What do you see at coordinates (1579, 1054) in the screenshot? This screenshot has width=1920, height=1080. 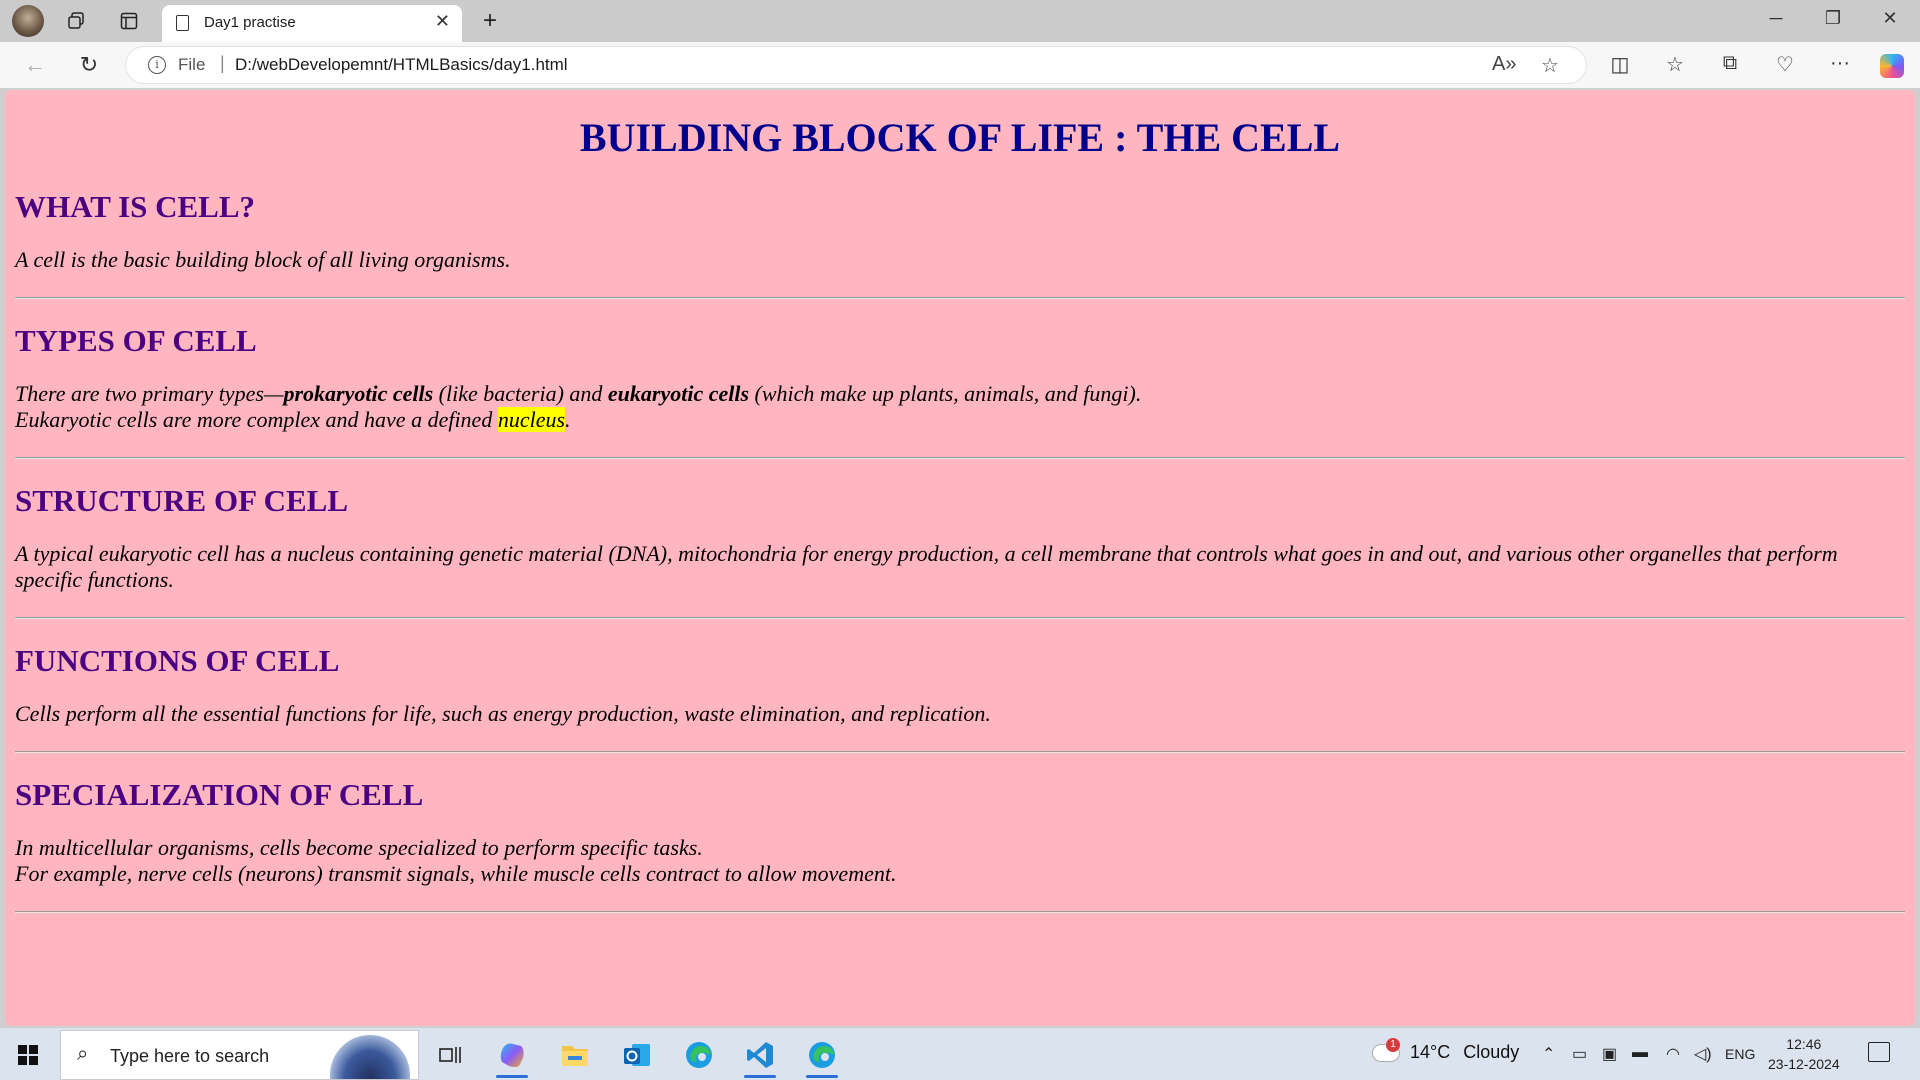 I see `meet-now-icon: ▭` at bounding box center [1579, 1054].